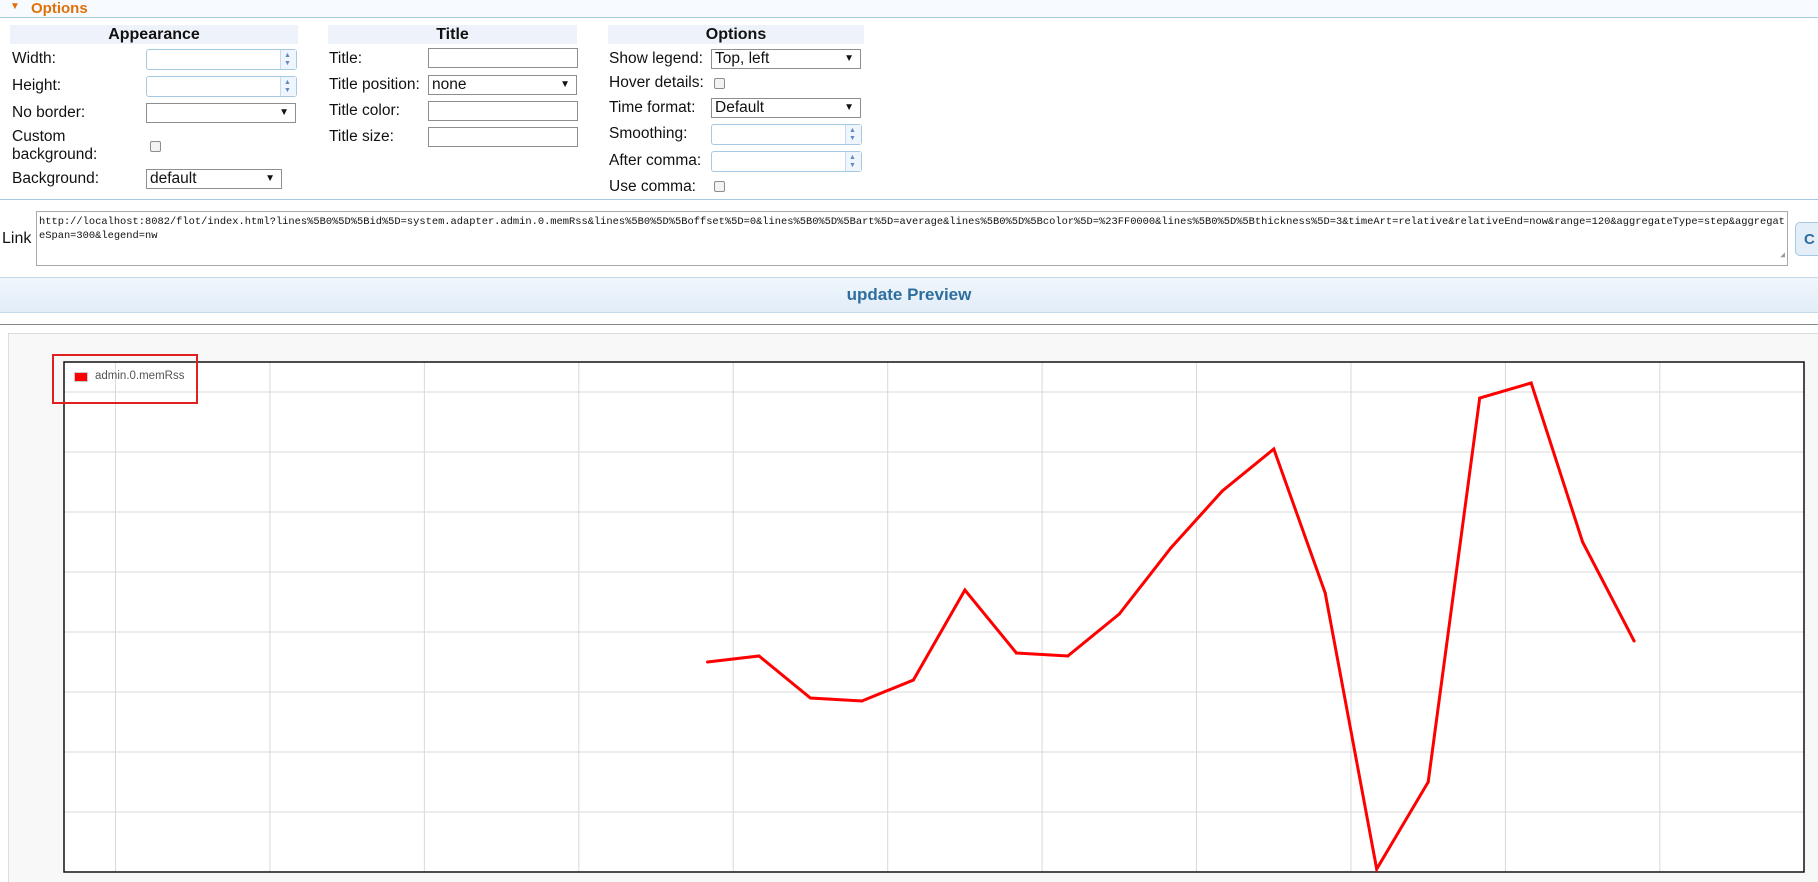 This screenshot has height=882, width=1818. I want to click on legend-label: admin.0.memRss, so click(140, 376).